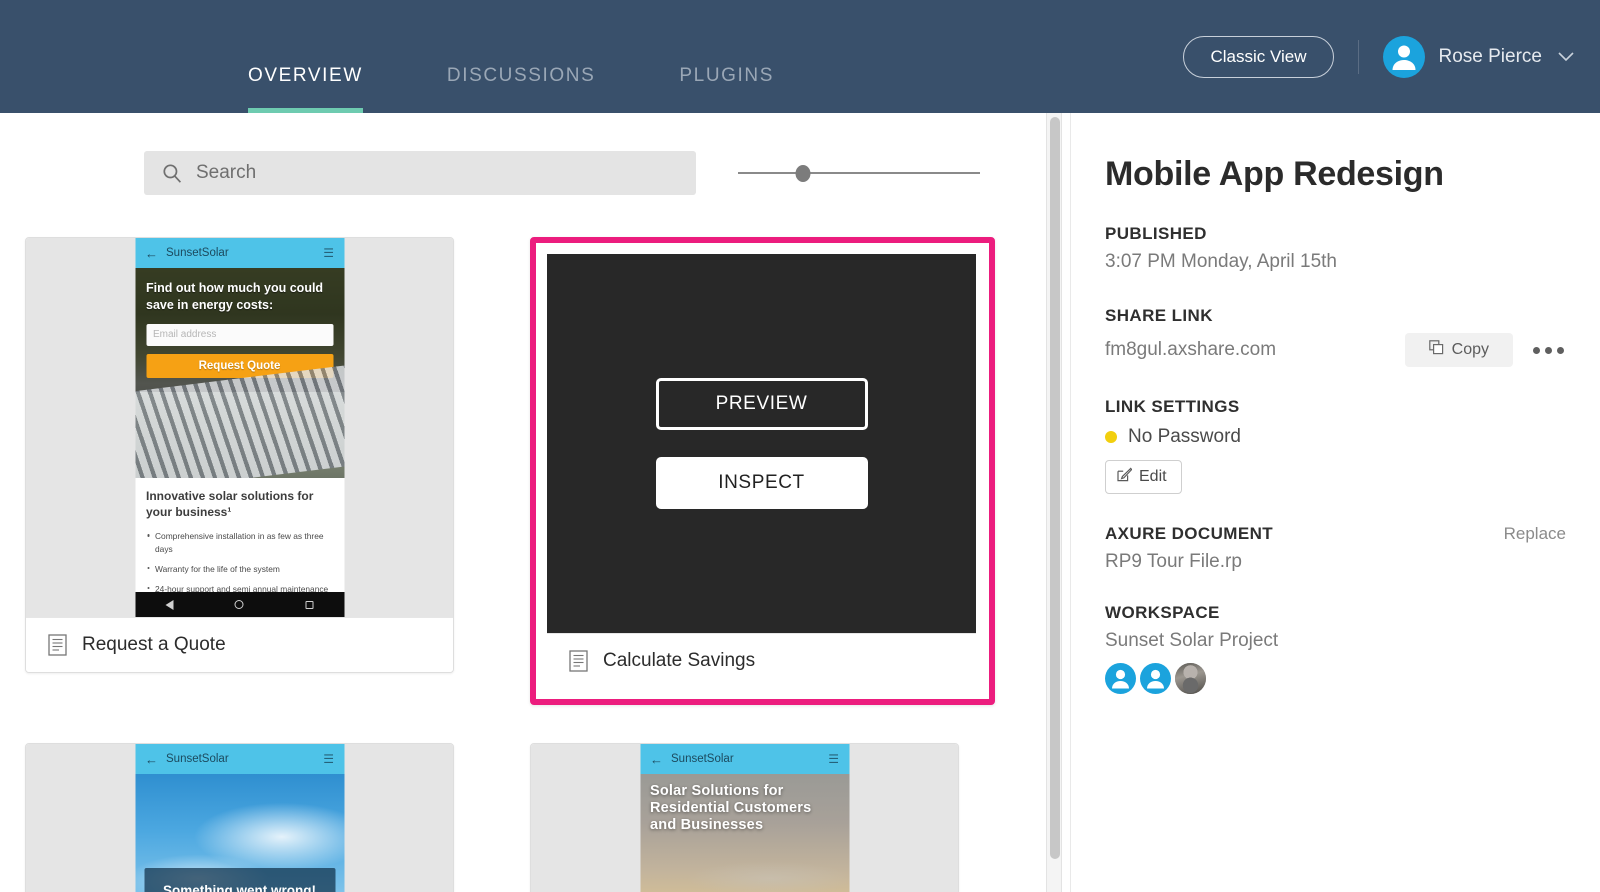  Describe the element at coordinates (1335, 248) in the screenshot. I see `published-section: PUBLISHED 3:07 PM Monday, April 15th` at that location.